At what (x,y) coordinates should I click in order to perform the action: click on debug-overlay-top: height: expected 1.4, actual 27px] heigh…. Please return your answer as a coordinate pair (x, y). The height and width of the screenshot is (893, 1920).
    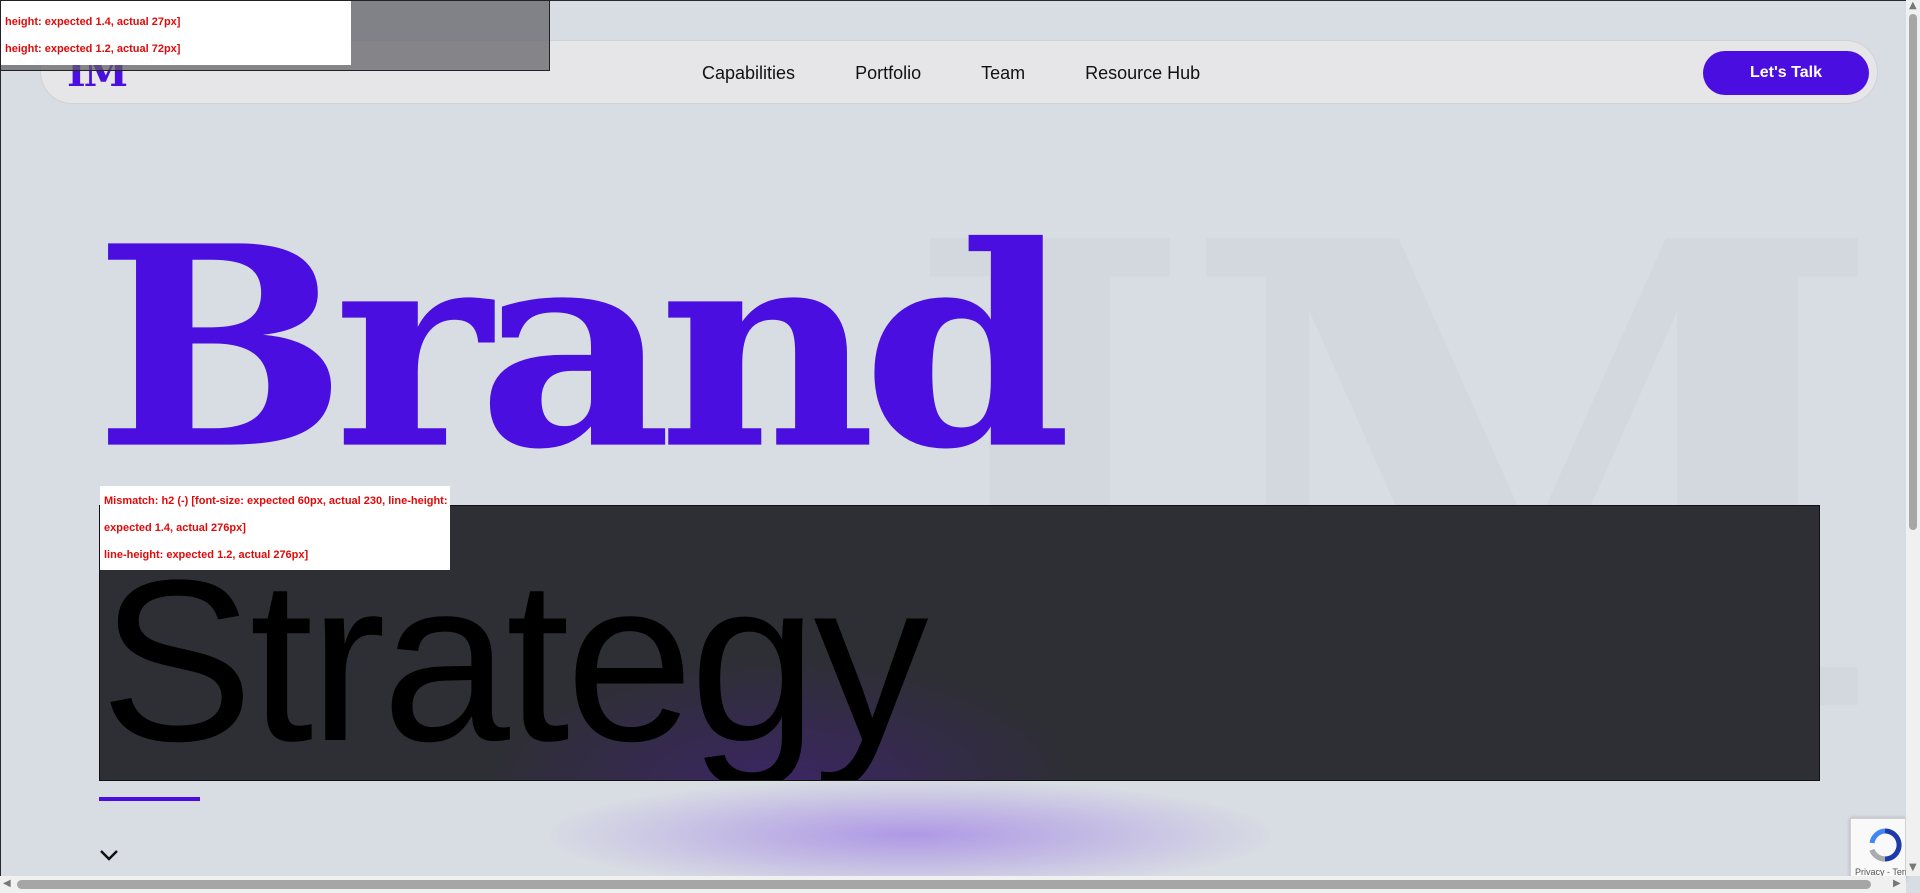
    Looking at the image, I should click on (275, 35).